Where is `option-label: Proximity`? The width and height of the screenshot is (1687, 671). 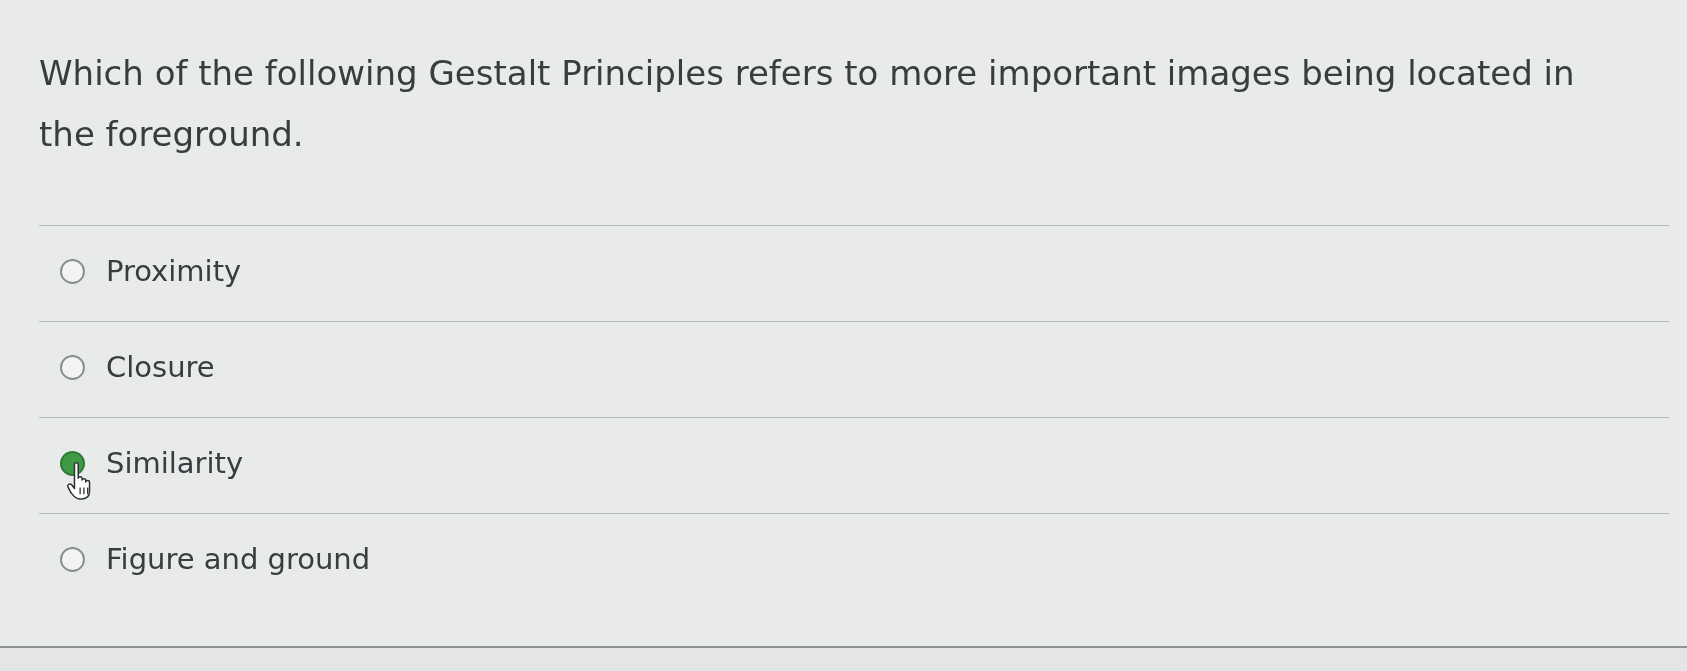
option-label: Proximity is located at coordinates (174, 271).